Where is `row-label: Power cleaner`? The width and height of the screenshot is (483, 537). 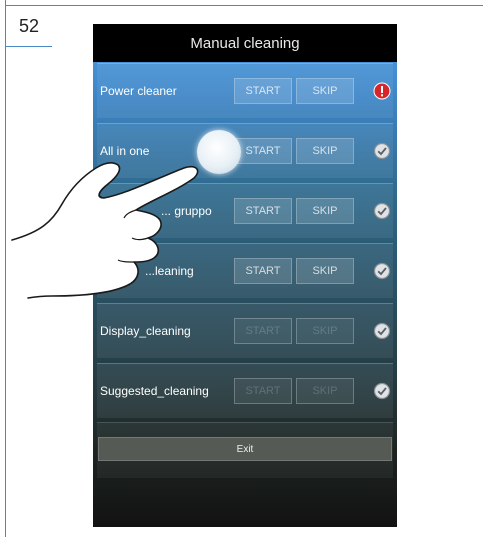
row-label: Power cleaner is located at coordinates (138, 91).